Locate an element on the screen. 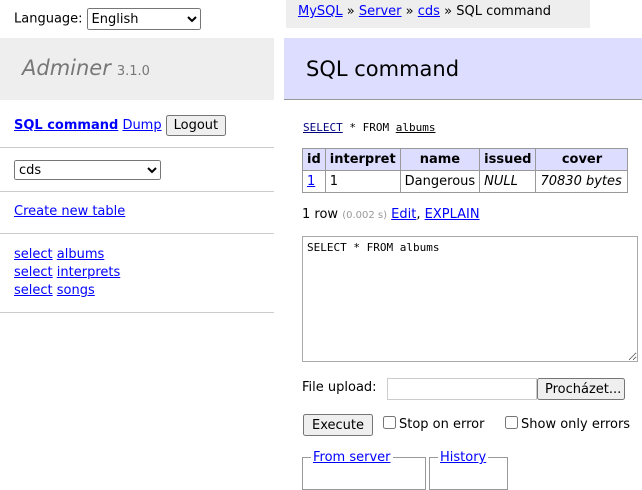  table-link: songs is located at coordinates (76, 290).